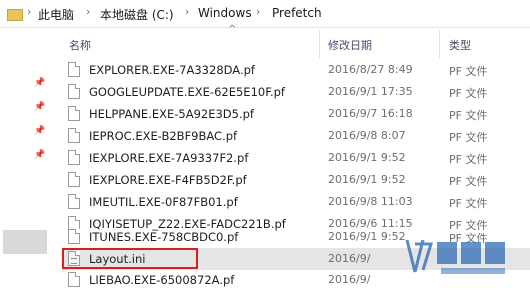  Describe the element at coordinates (225, 13) in the screenshot. I see `breadcrumb-windows: Windows` at that location.